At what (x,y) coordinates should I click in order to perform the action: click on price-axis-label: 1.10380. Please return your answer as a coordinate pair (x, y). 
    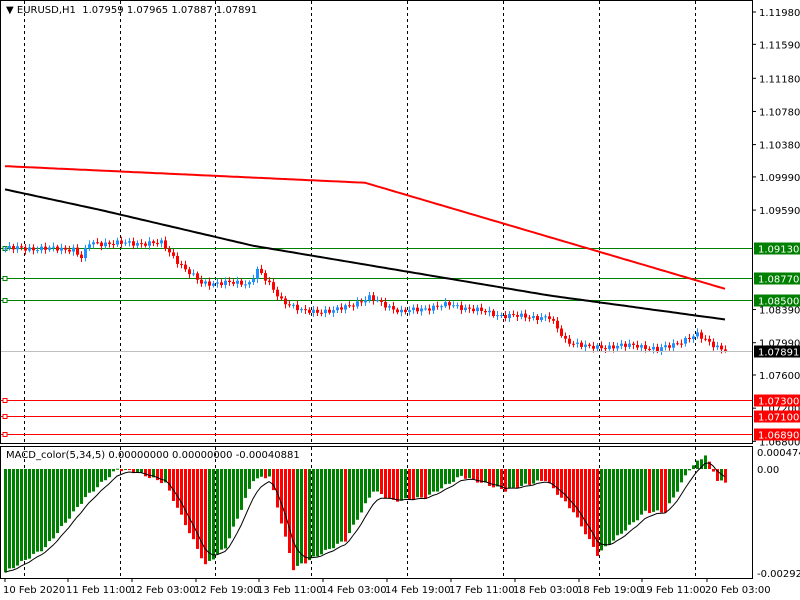
    Looking at the image, I should click on (779, 146).